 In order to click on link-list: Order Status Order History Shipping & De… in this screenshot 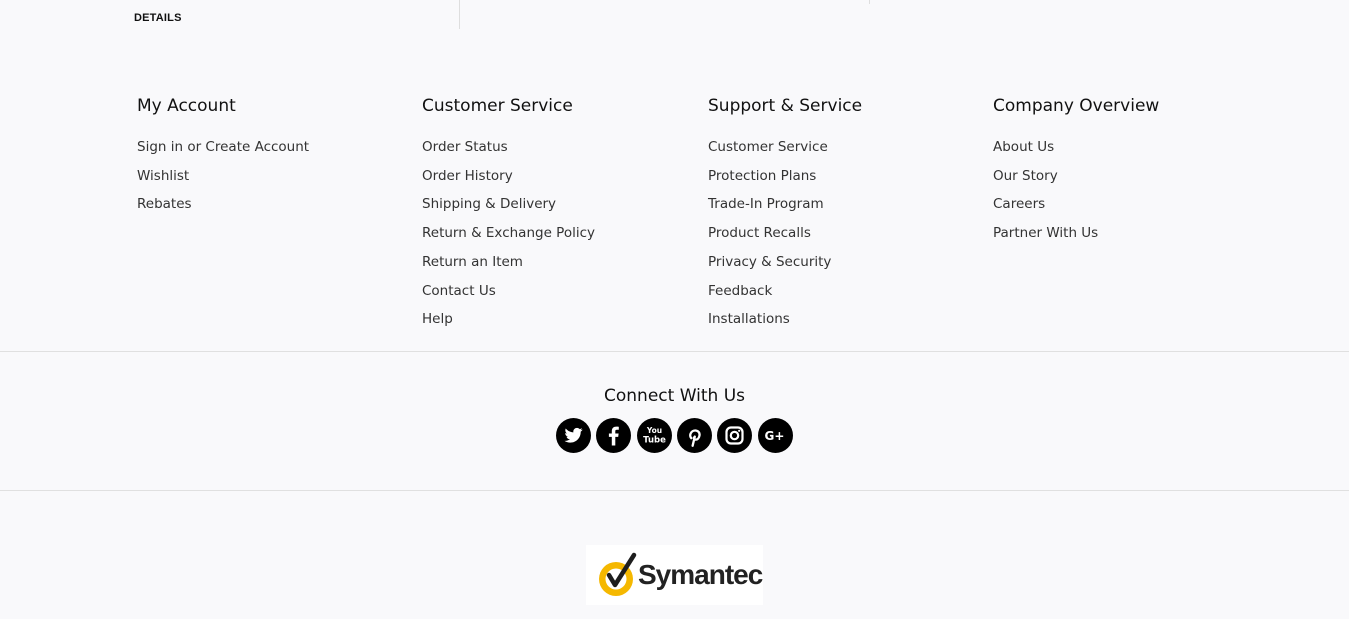, I will do `click(557, 233)`.